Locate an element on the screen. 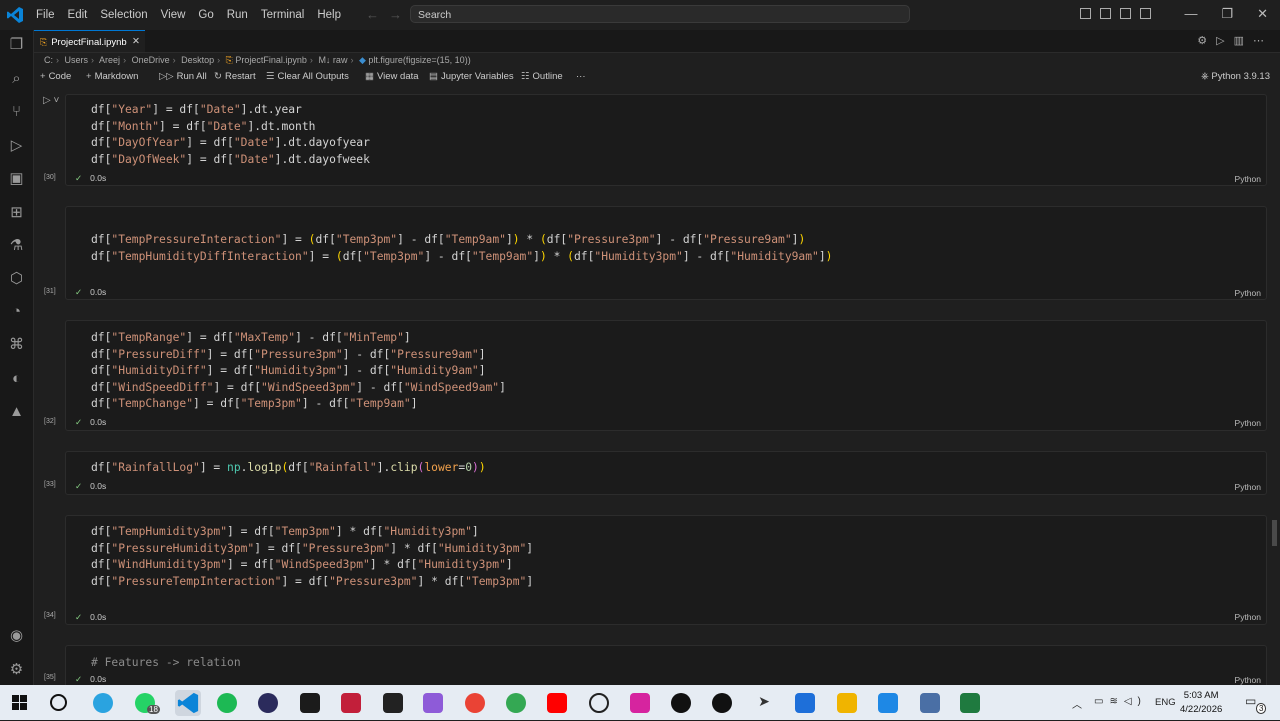 Image resolution: width=1280 pixels, height=721 pixels. notification-icon: ▭ is located at coordinates (1250, 701).